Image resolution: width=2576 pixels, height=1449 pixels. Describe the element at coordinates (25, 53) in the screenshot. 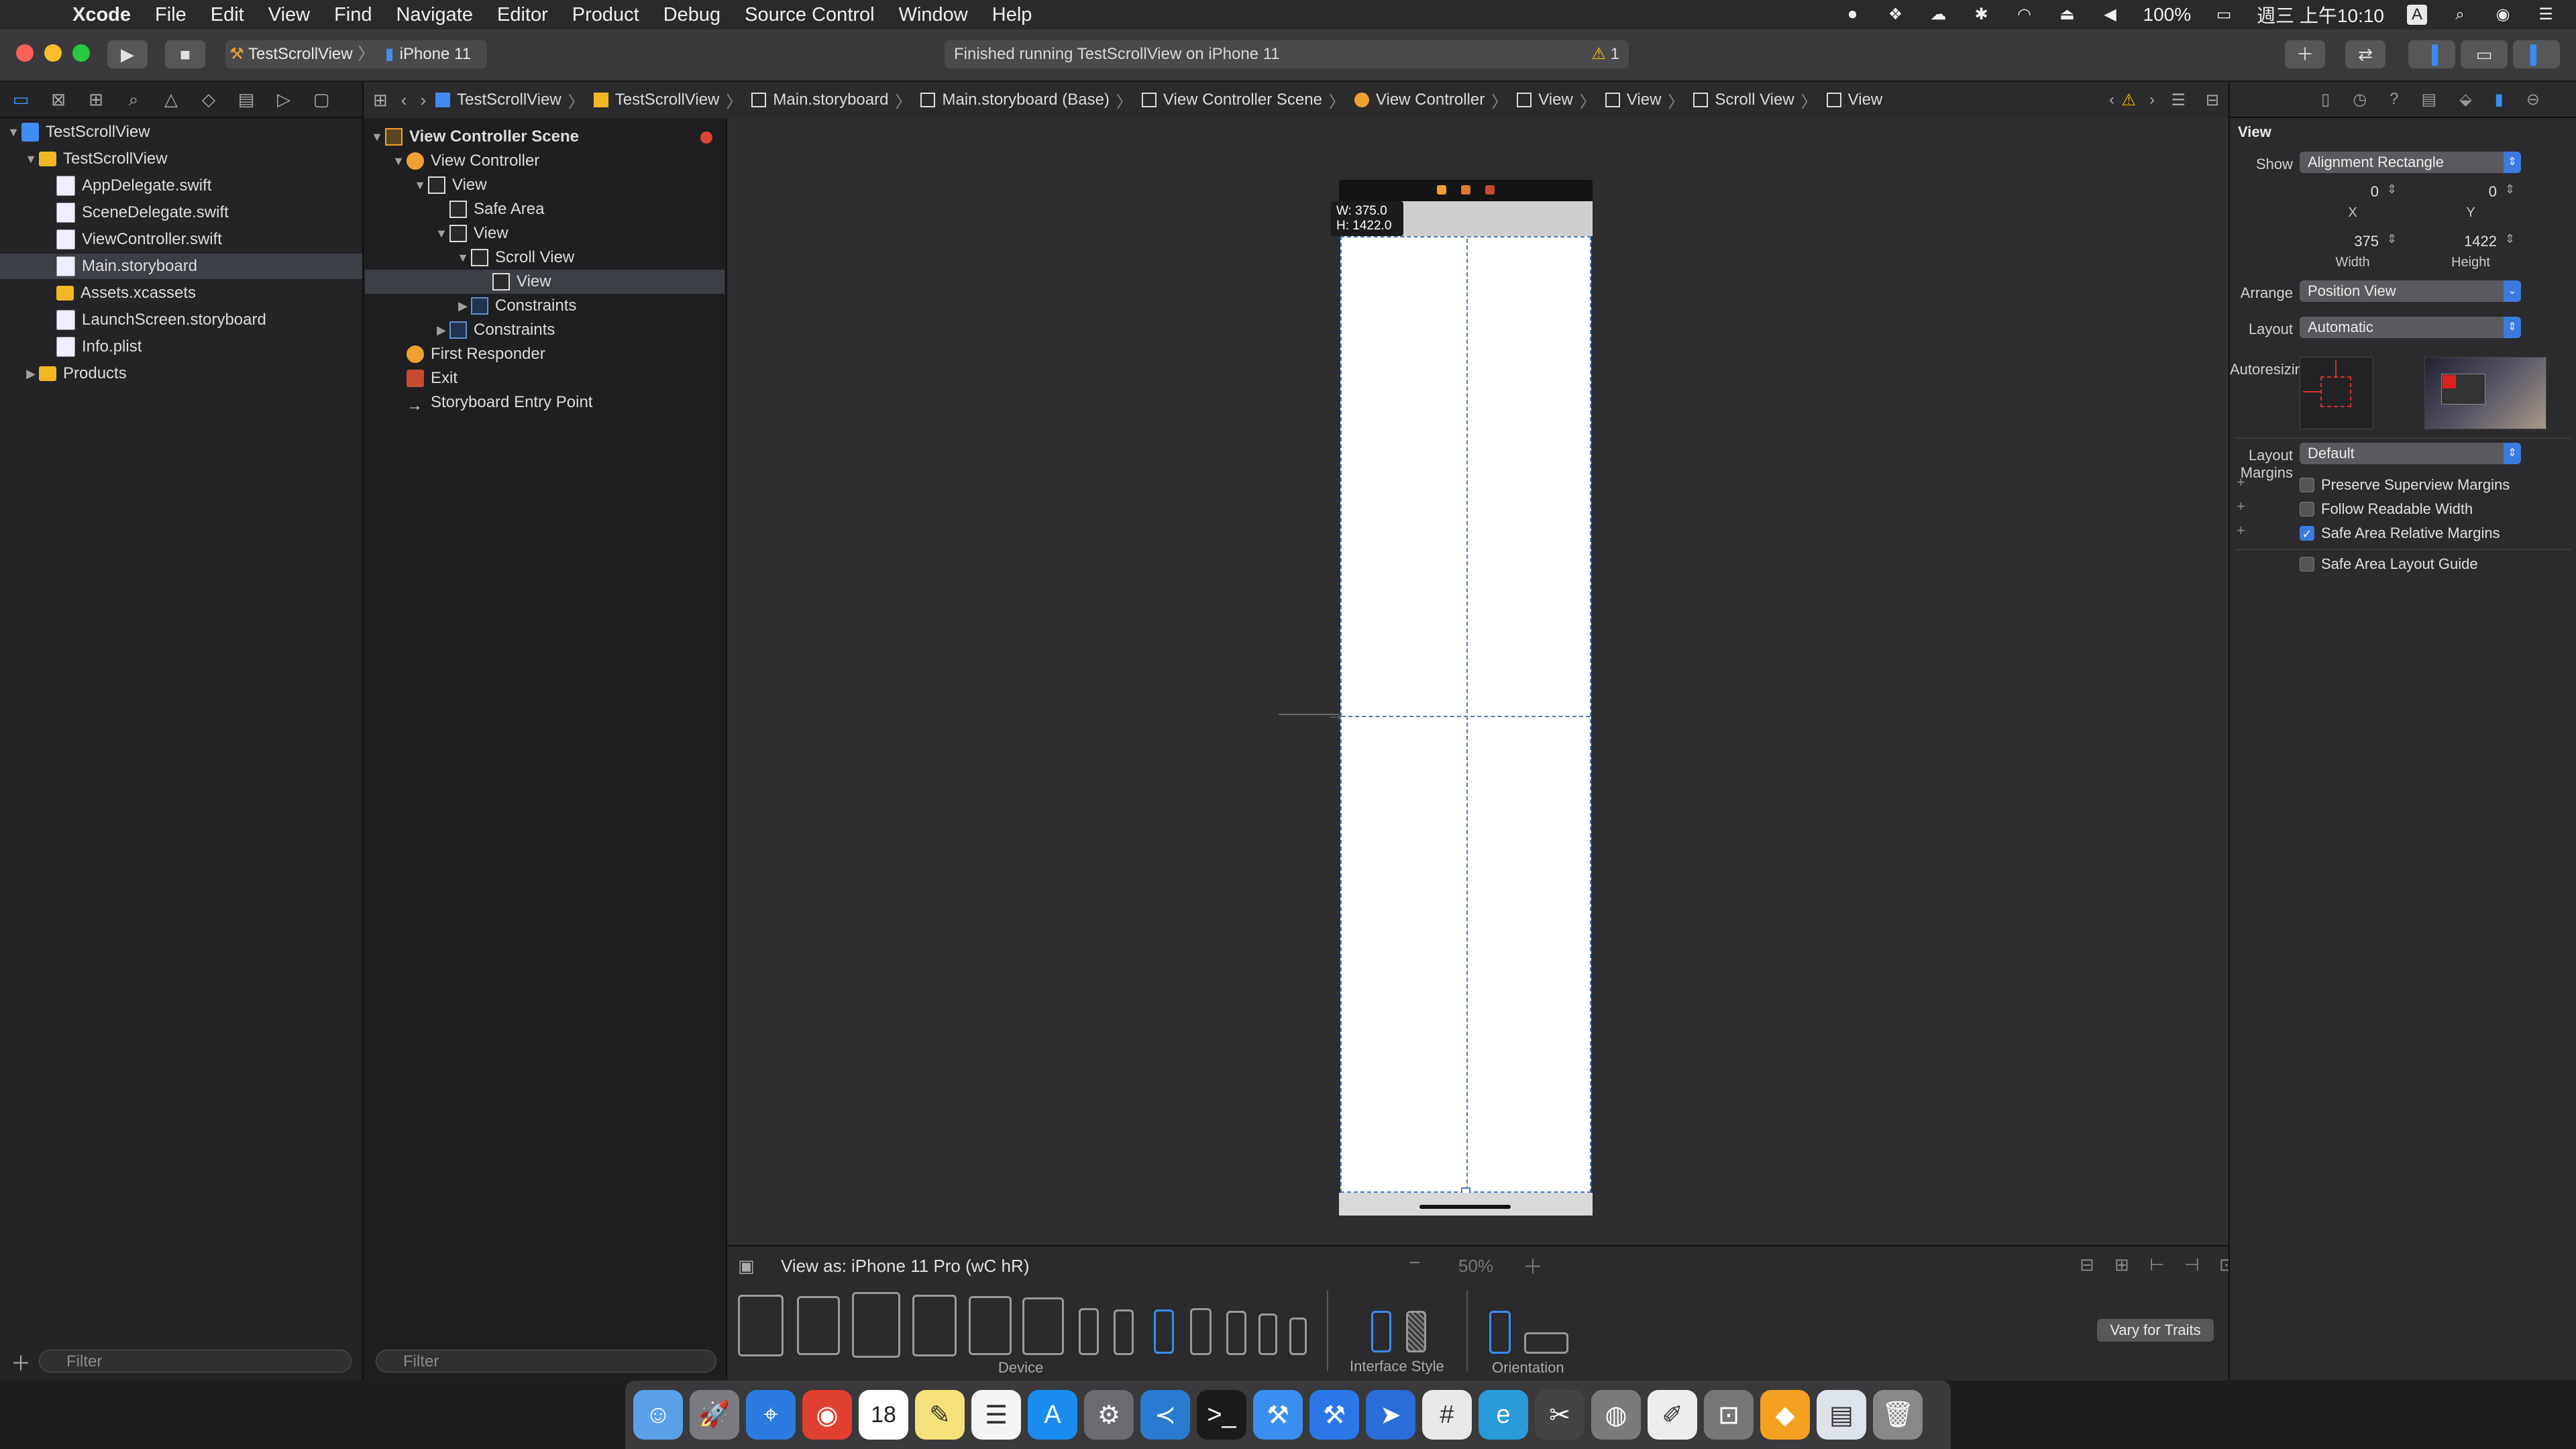

I see `close-window-button` at that location.